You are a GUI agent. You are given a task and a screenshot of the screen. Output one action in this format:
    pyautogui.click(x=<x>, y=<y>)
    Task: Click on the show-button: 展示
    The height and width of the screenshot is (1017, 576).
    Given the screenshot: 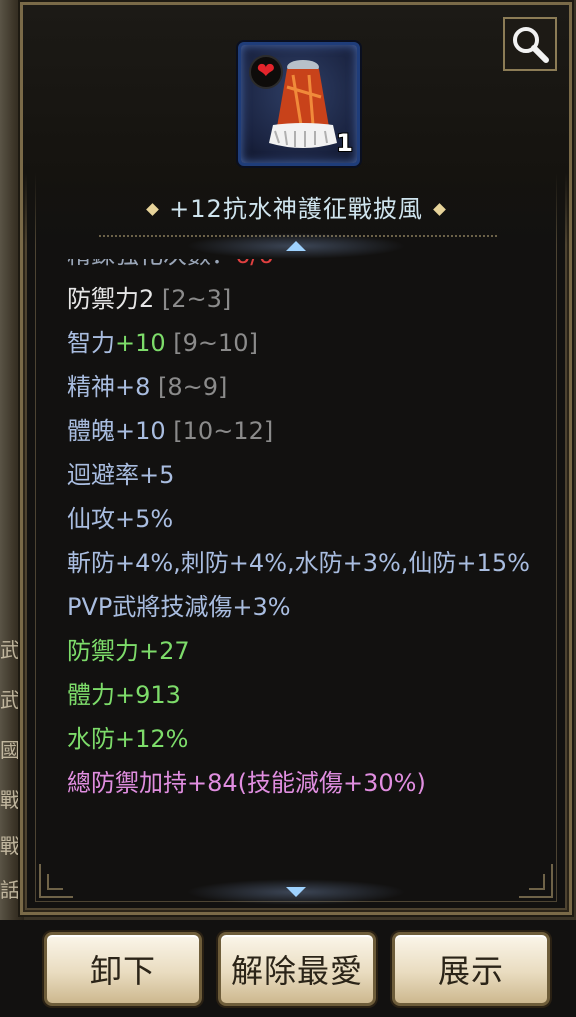 What is the action you would take?
    pyautogui.click(x=471, y=969)
    